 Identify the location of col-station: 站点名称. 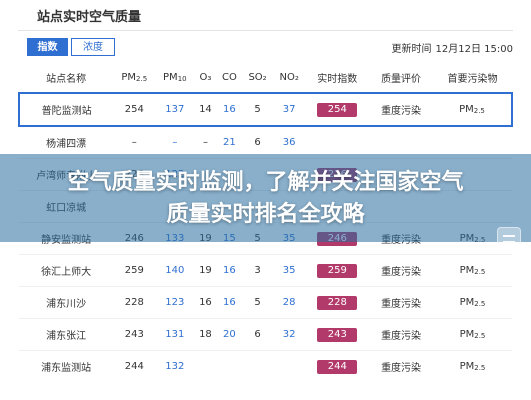
(66, 77).